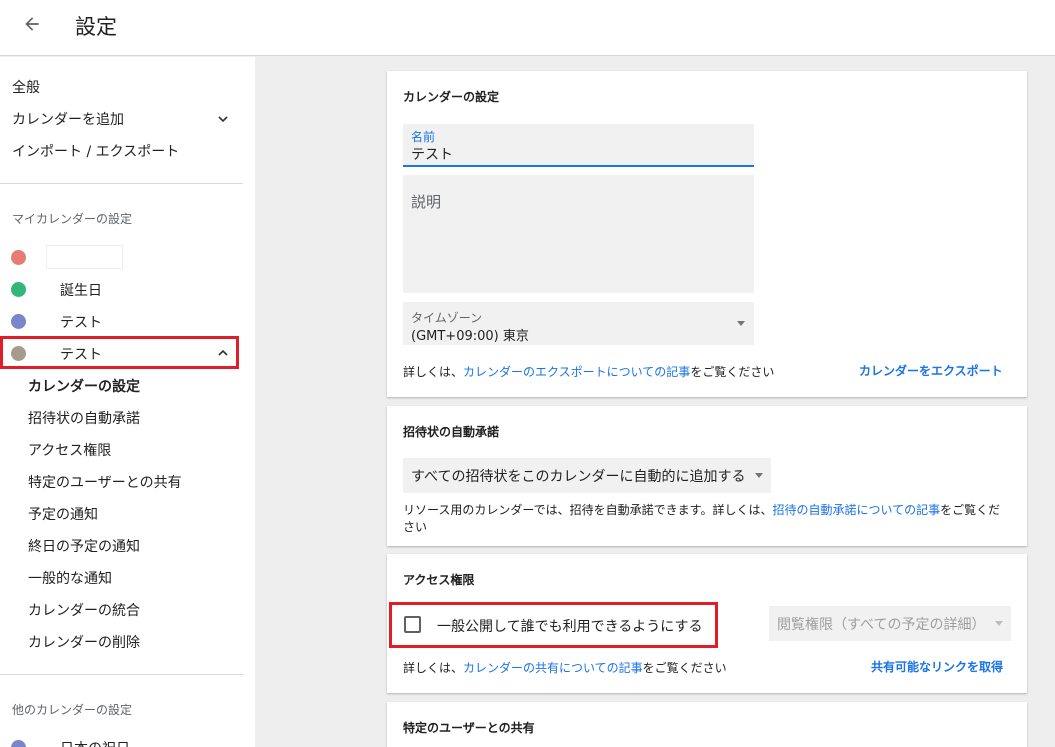 The width and height of the screenshot is (1055, 747). I want to click on calendar-name: 日本の祝日, so click(95, 742).